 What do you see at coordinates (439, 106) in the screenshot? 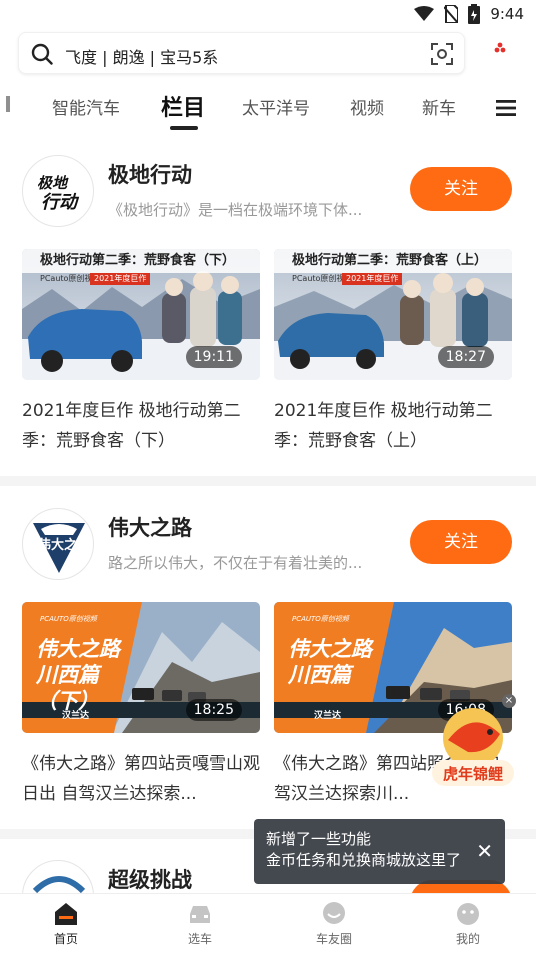
I see `tab-new-car: 新车` at bounding box center [439, 106].